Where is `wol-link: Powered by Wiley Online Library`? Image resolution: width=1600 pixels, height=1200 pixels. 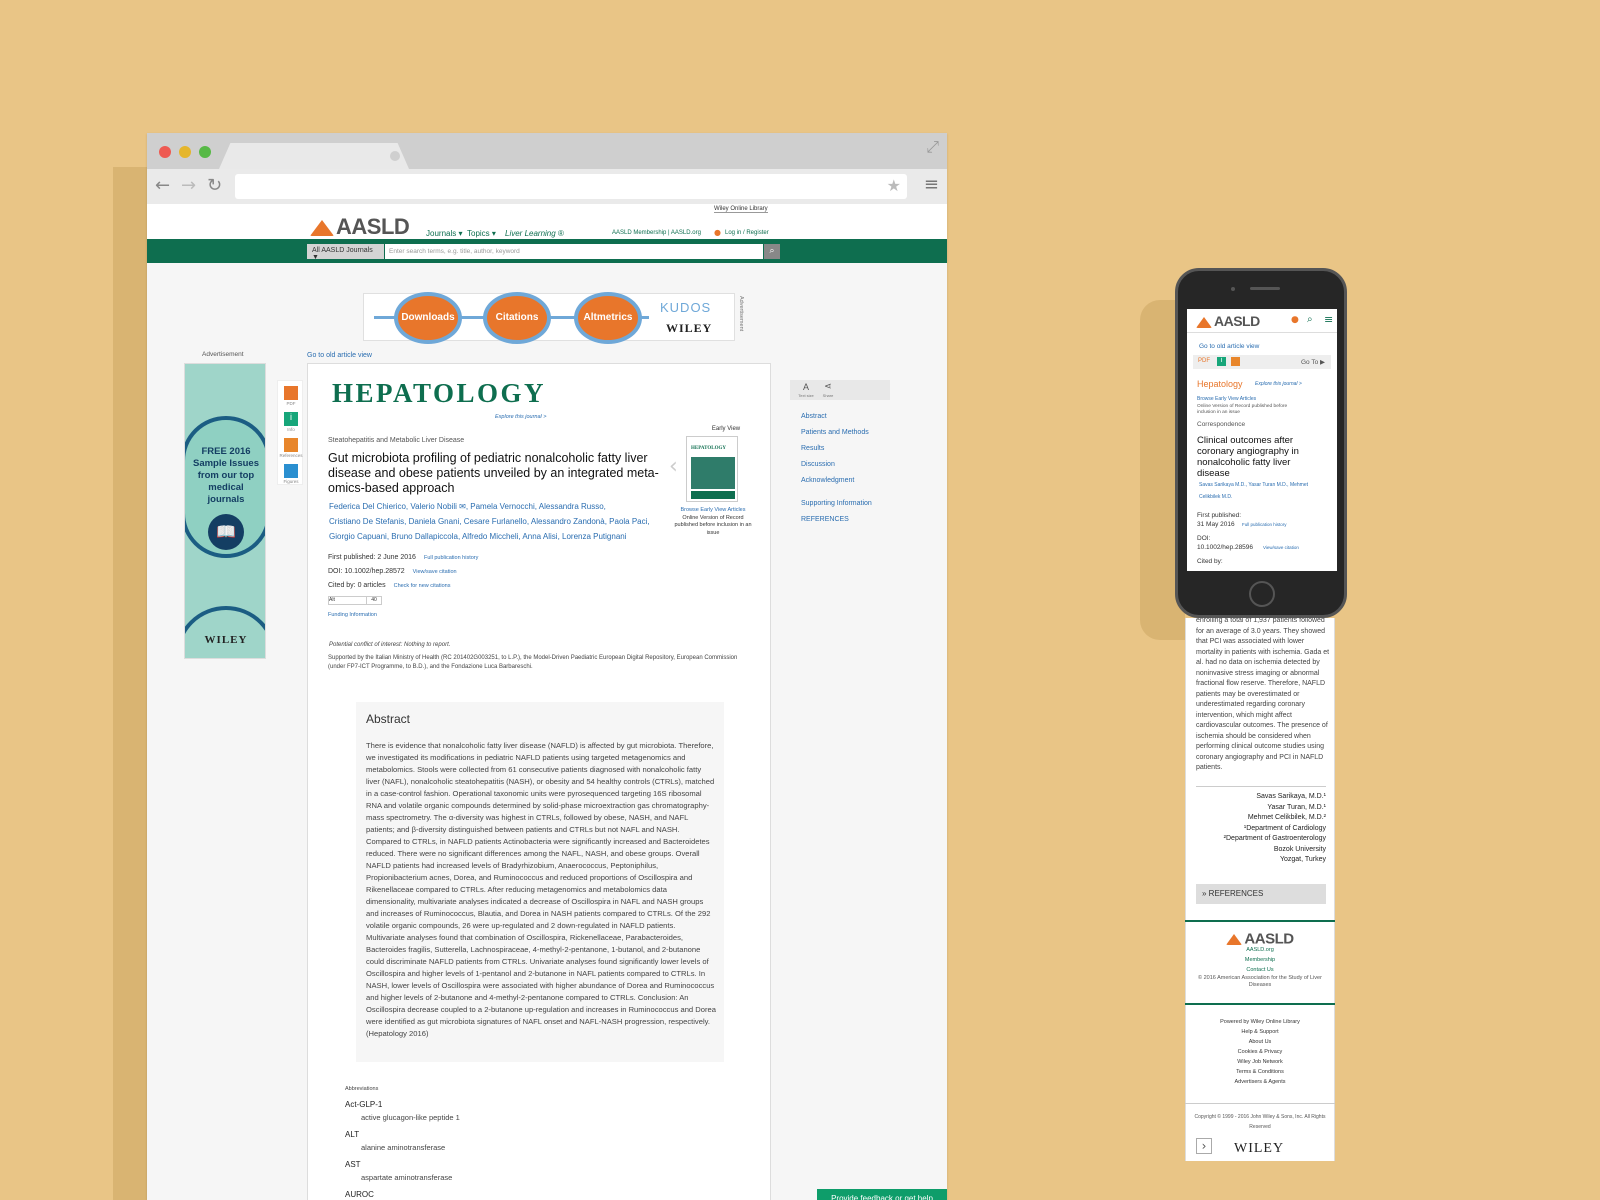 wol-link: Powered by Wiley Online Library is located at coordinates (1260, 1022).